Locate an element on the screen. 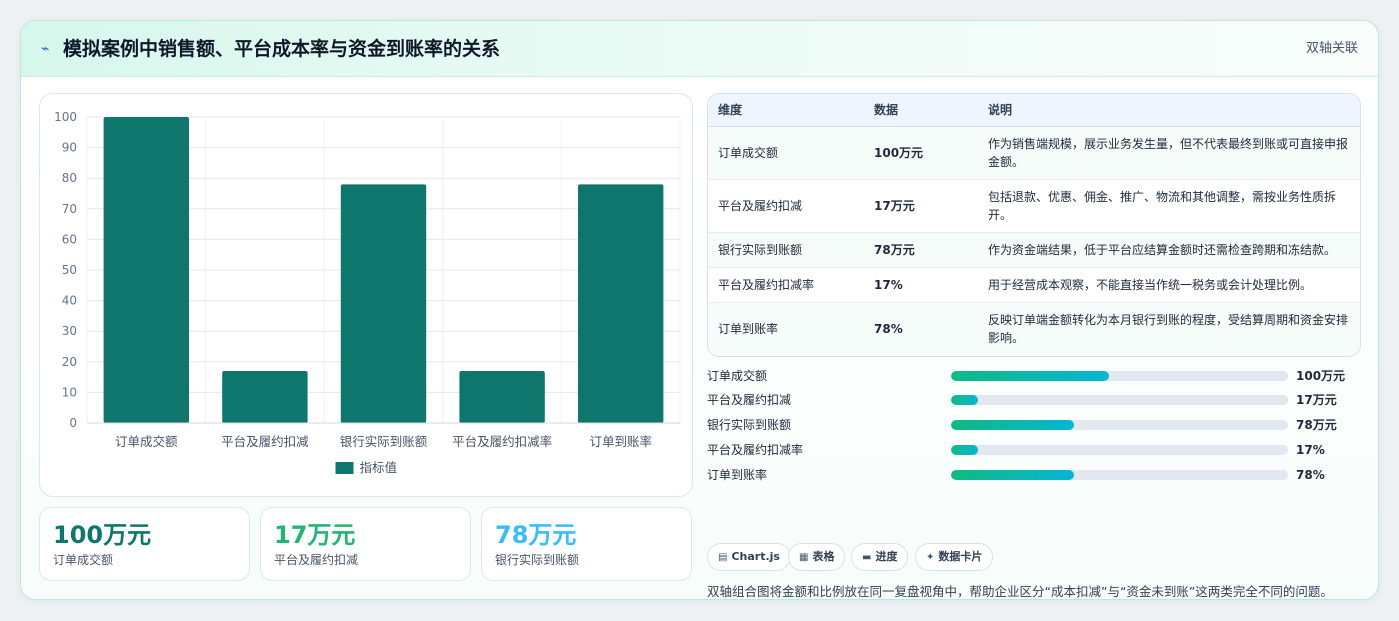 The width and height of the screenshot is (1399, 621). progress-label: 订单到账率 is located at coordinates (737, 475).